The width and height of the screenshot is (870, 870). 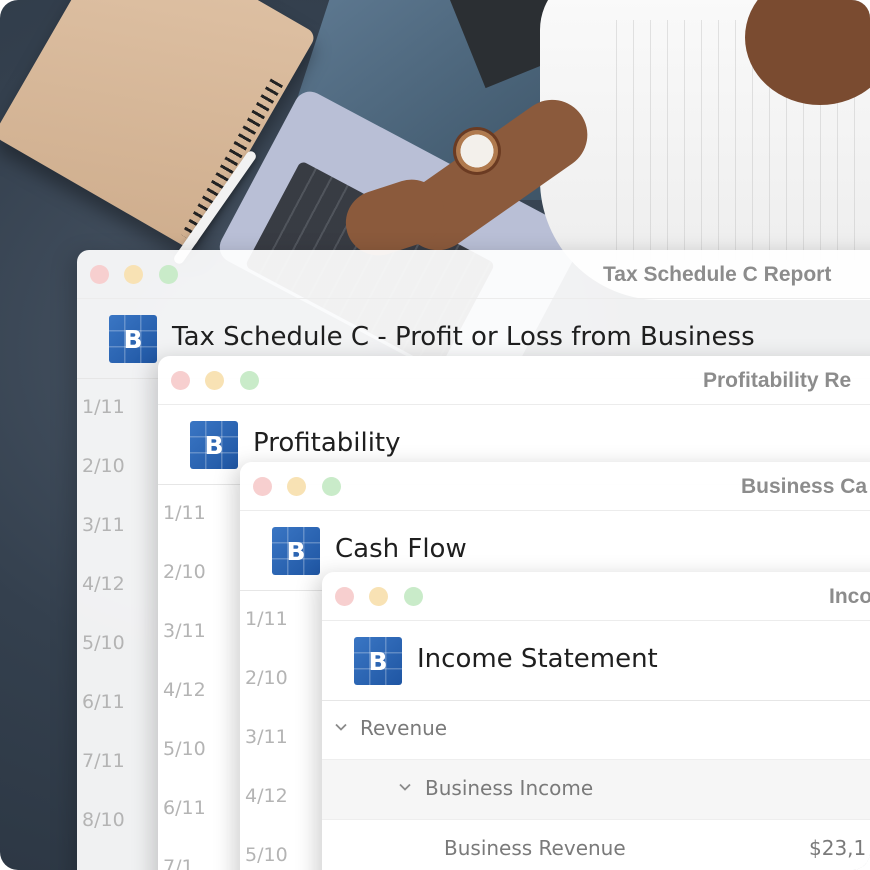 I want to click on window-titlebar: Profitability Re, so click(x=514, y=380).